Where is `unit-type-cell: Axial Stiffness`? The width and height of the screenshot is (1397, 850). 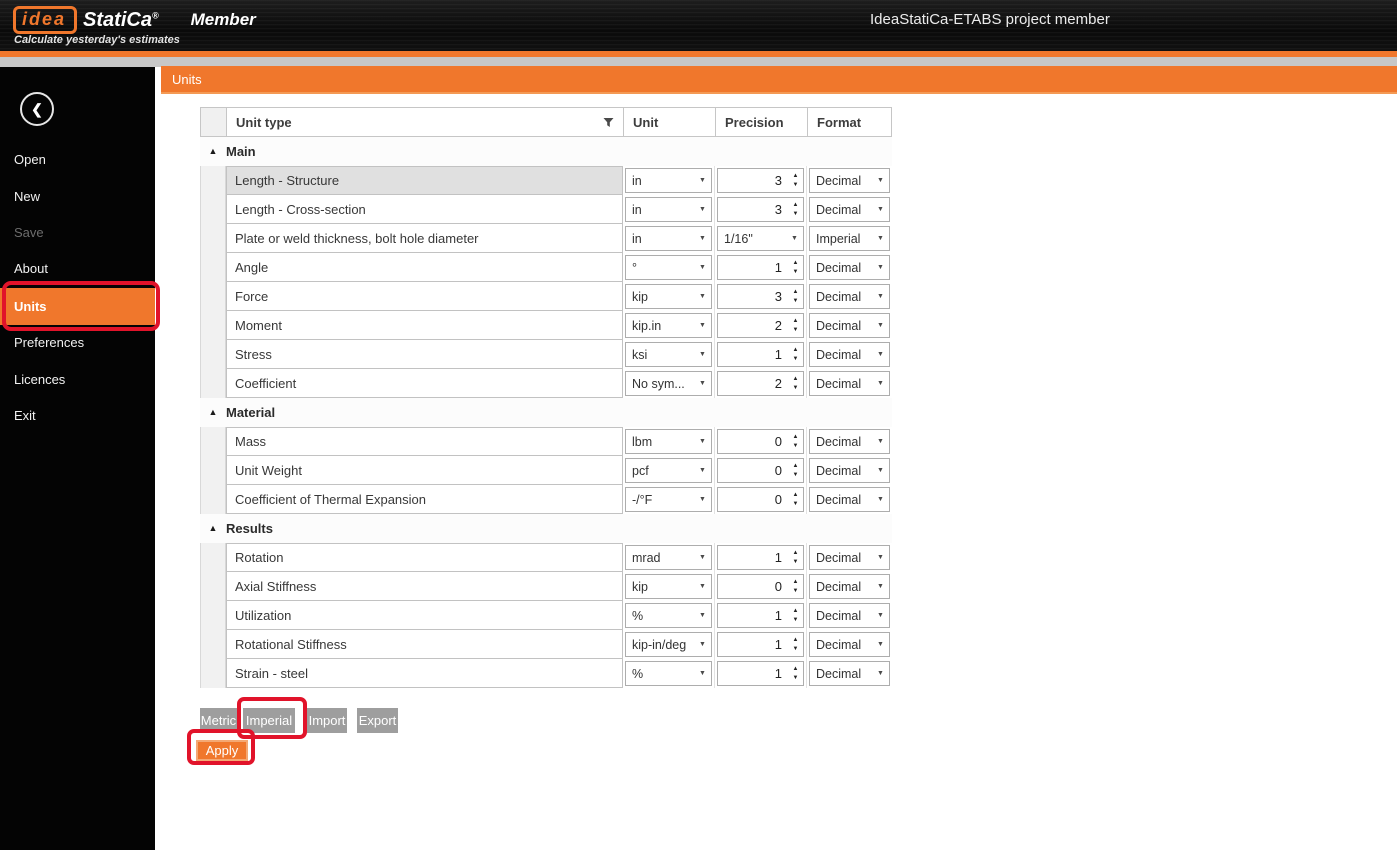 unit-type-cell: Axial Stiffness is located at coordinates (424, 586).